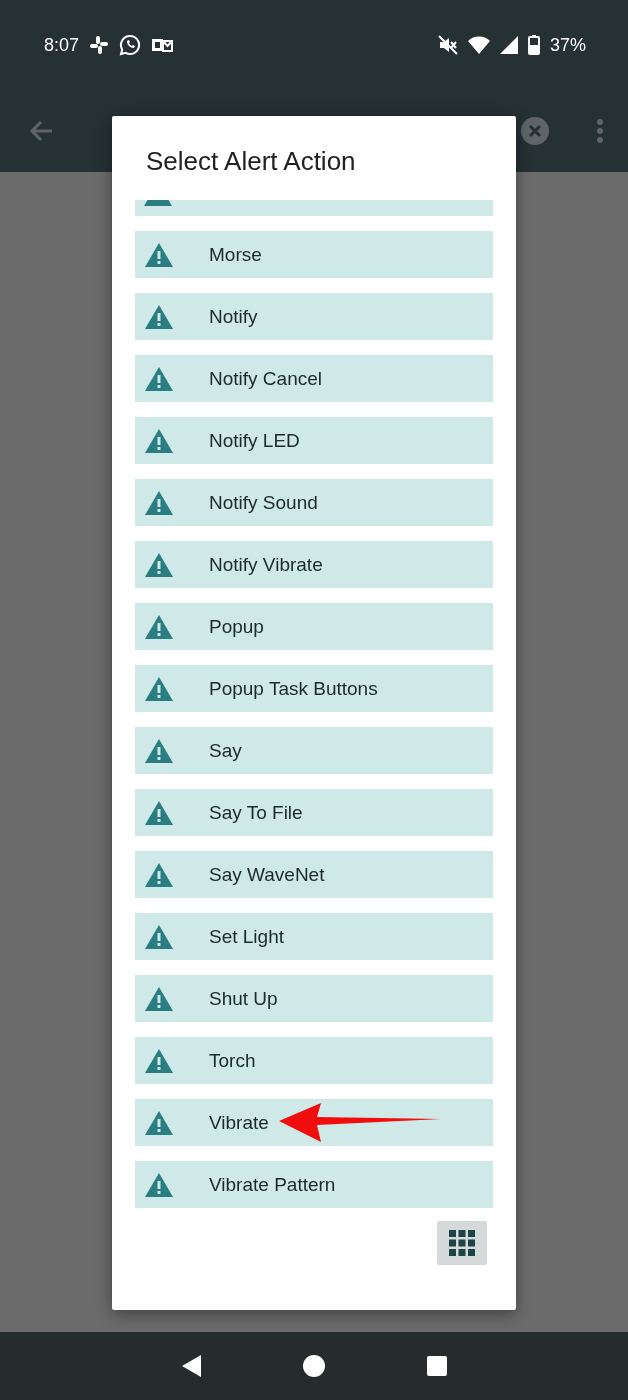 The width and height of the screenshot is (628, 1400). I want to click on signal-icon, so click(508, 45).